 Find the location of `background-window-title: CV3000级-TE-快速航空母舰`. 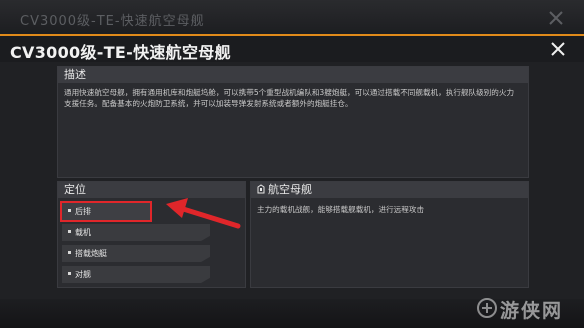

background-window-title: CV3000级-TE-快速航空母舰 is located at coordinates (112, 21).